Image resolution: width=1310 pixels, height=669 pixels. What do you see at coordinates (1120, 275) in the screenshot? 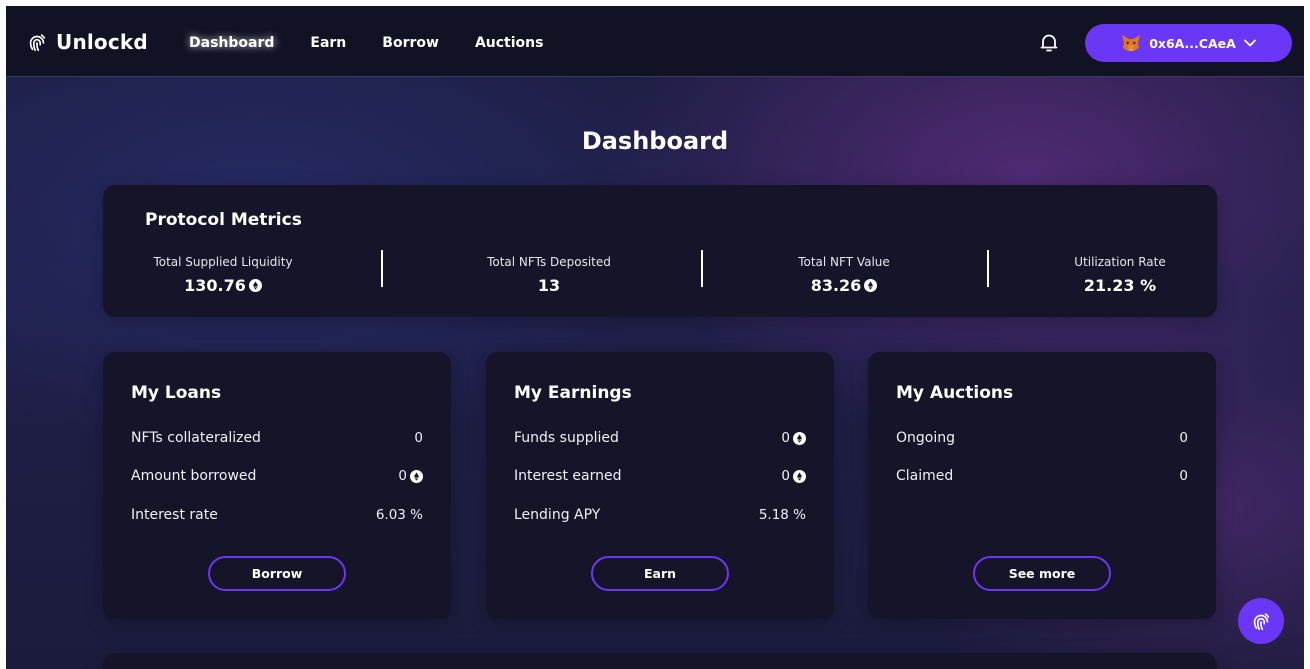
I see `metric-utilization-rate: Utilization Rate 21.23 %` at bounding box center [1120, 275].